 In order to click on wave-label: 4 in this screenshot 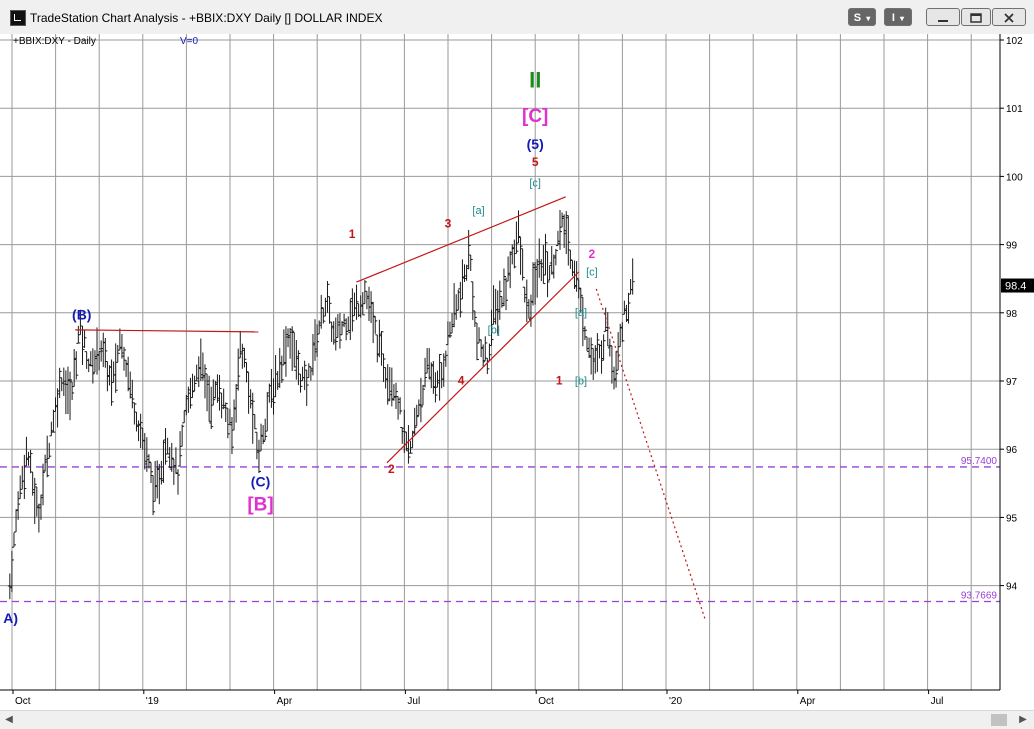, I will do `click(461, 380)`.